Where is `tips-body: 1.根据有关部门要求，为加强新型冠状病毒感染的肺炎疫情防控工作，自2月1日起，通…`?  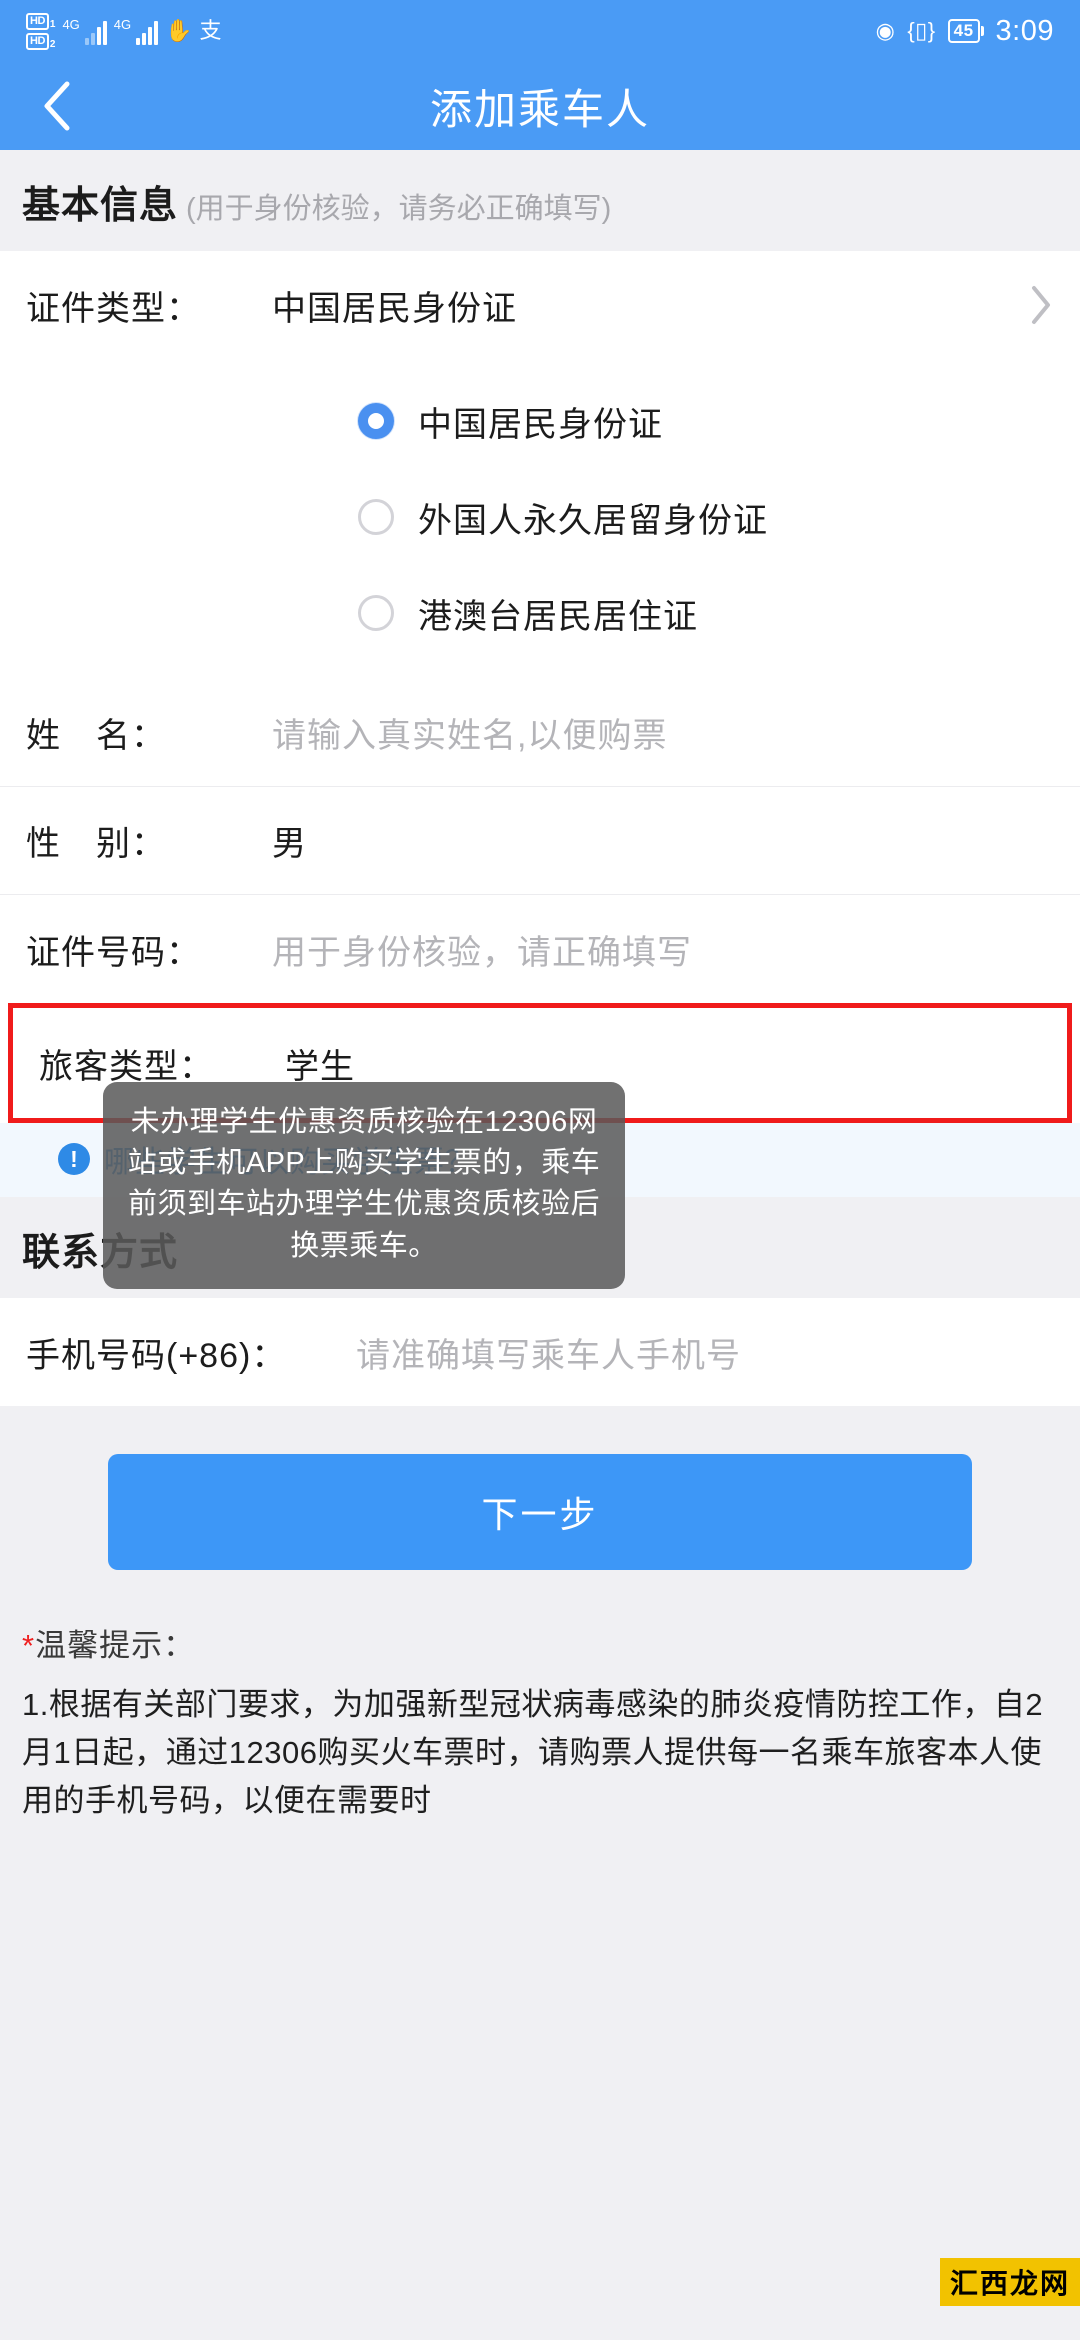 tips-body: 1.根据有关部门要求，为加强新型冠状病毒感染的肺炎疫情防控工作，自2月1日起，通… is located at coordinates (533, 1753).